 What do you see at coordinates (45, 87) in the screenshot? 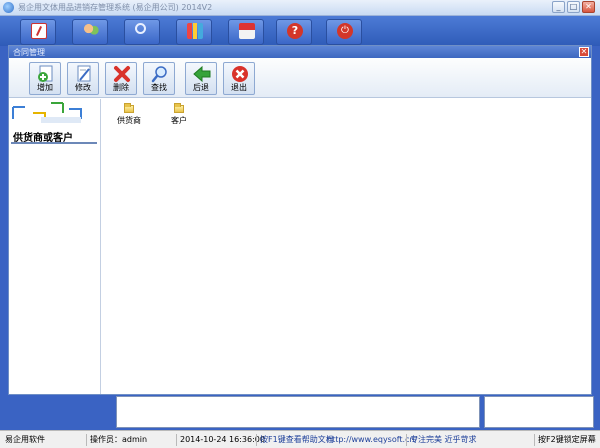
I see `add-label: 增加` at bounding box center [45, 87].